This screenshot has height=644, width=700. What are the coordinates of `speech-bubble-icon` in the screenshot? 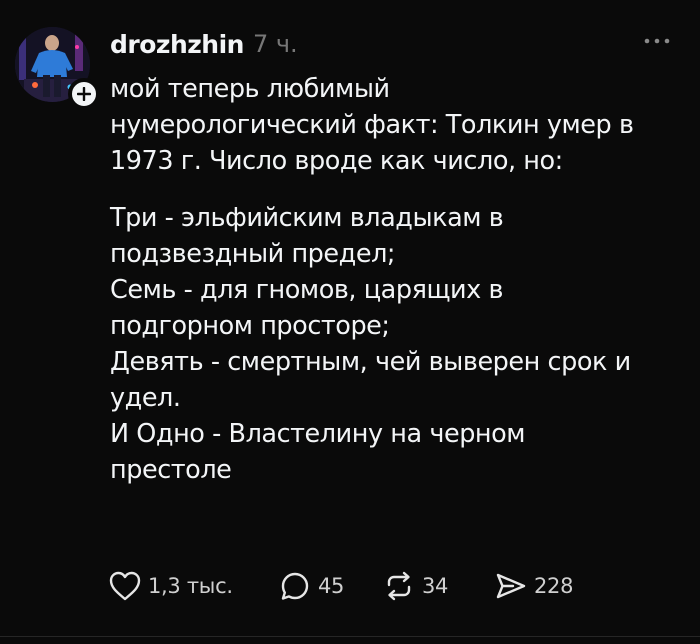 It's located at (295, 586).